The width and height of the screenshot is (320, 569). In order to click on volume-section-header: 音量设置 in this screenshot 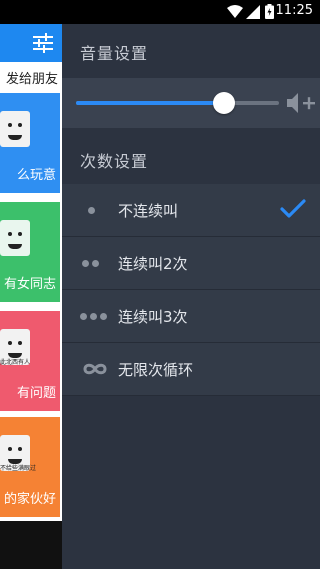, I will do `click(191, 51)`.